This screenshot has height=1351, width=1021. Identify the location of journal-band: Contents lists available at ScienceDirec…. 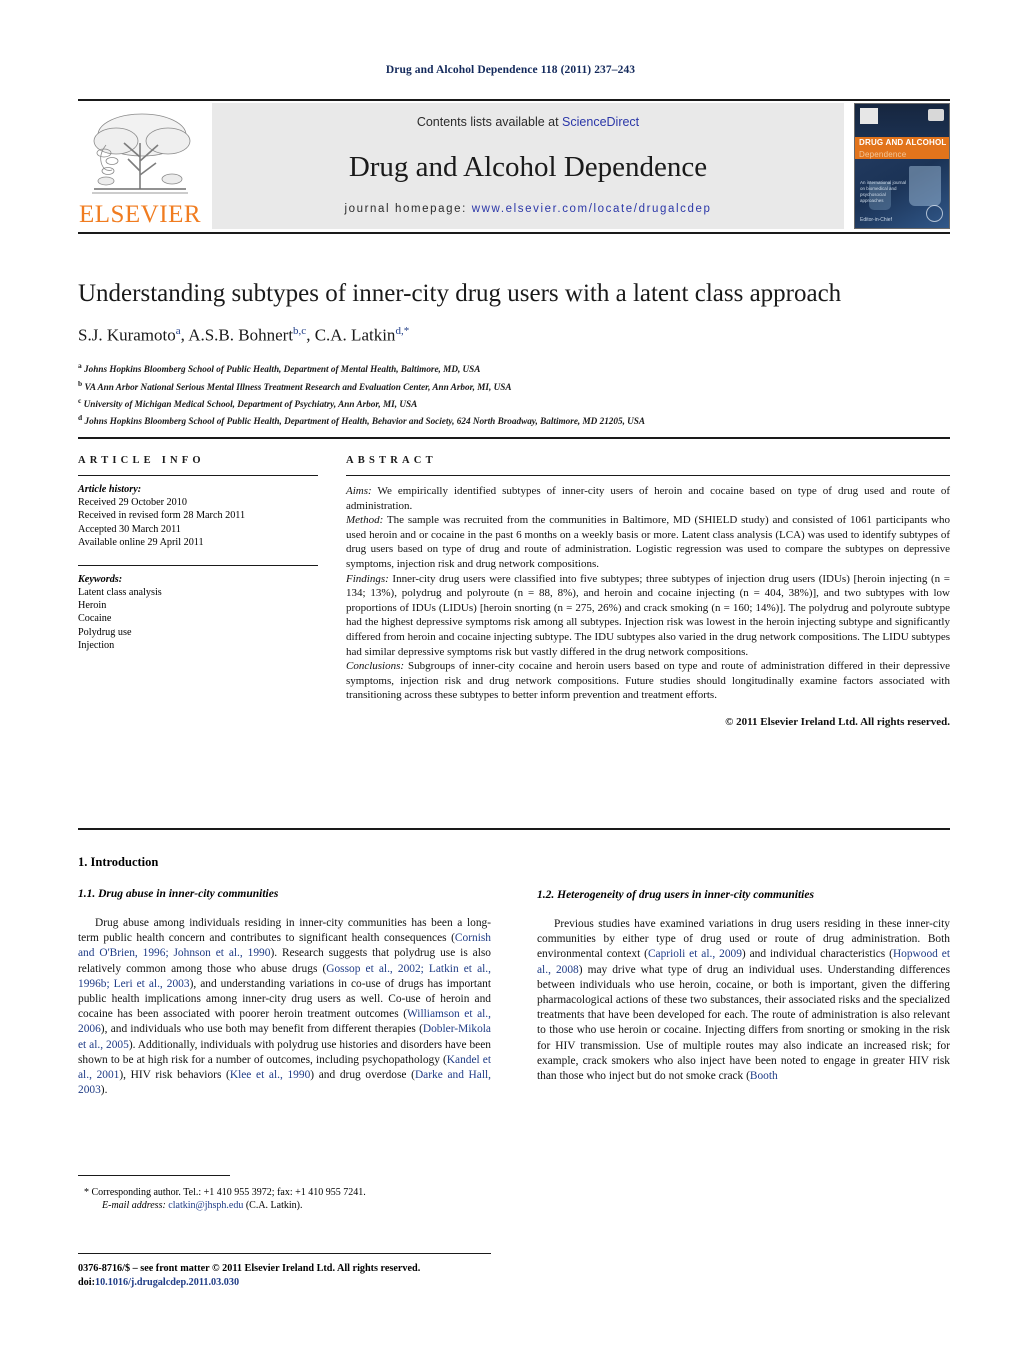
(528, 166).